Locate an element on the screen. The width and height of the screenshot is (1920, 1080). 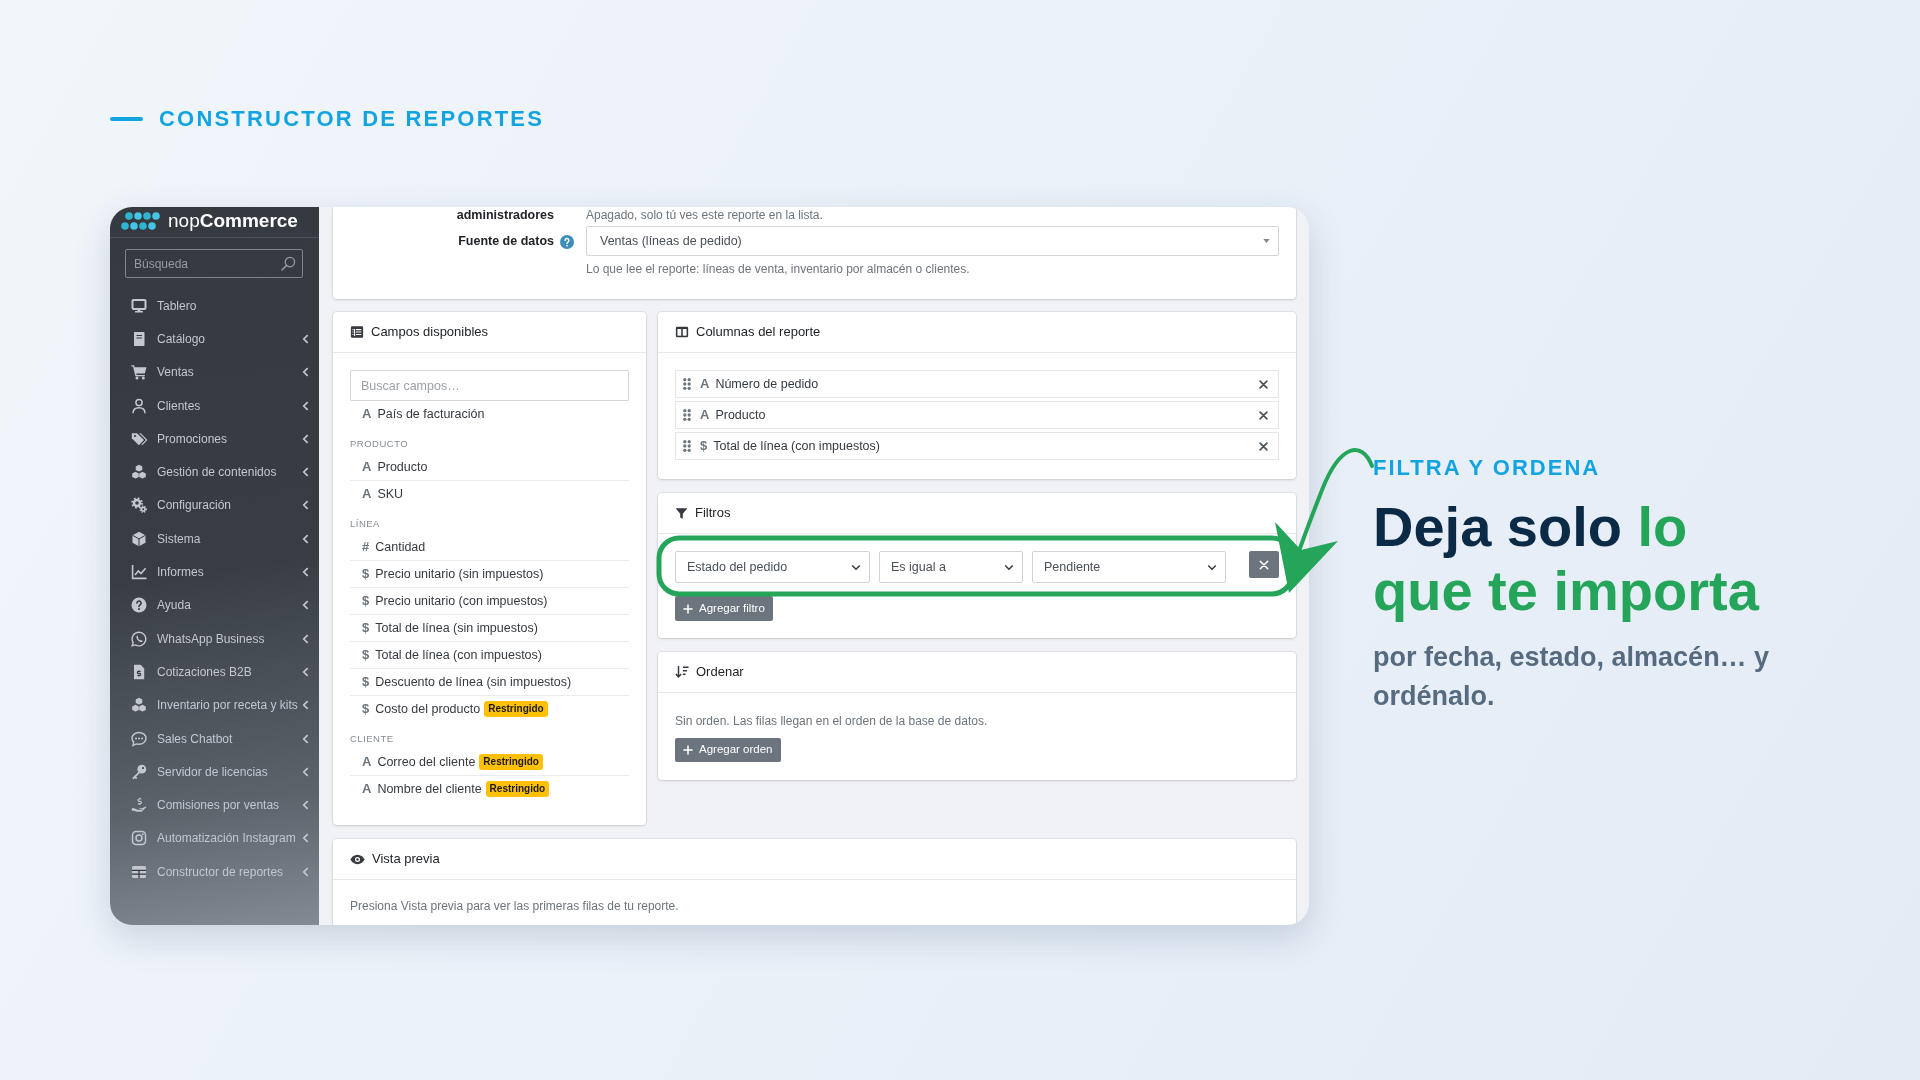
column-item: A Producto is located at coordinates (977, 415).